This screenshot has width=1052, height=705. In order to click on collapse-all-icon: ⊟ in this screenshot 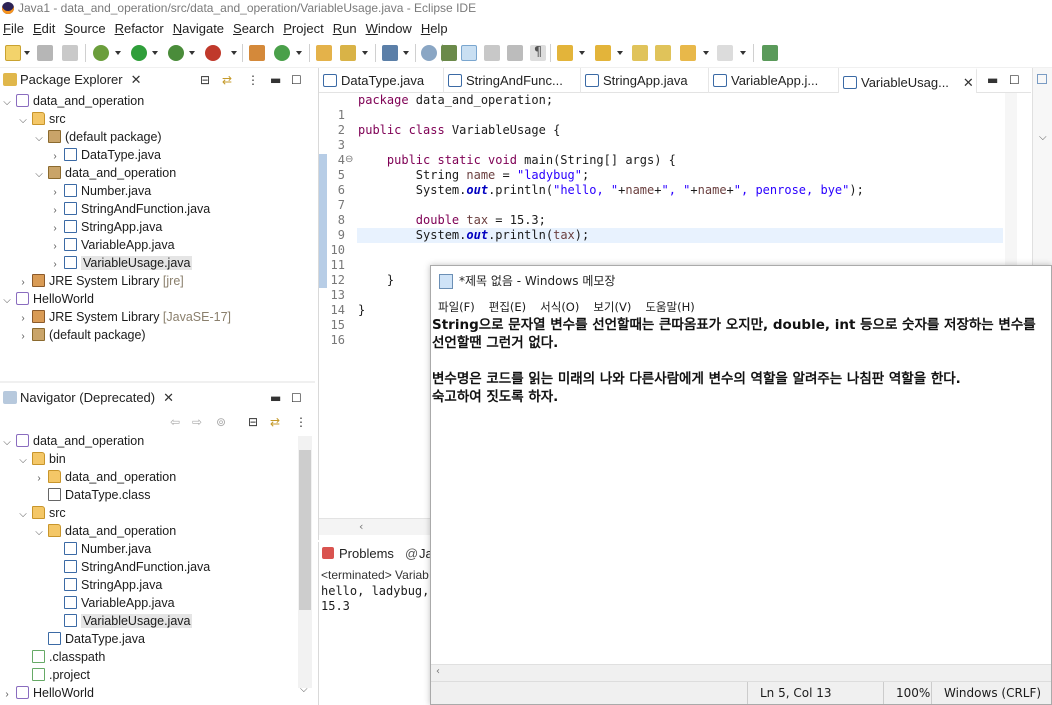, I will do `click(205, 80)`.